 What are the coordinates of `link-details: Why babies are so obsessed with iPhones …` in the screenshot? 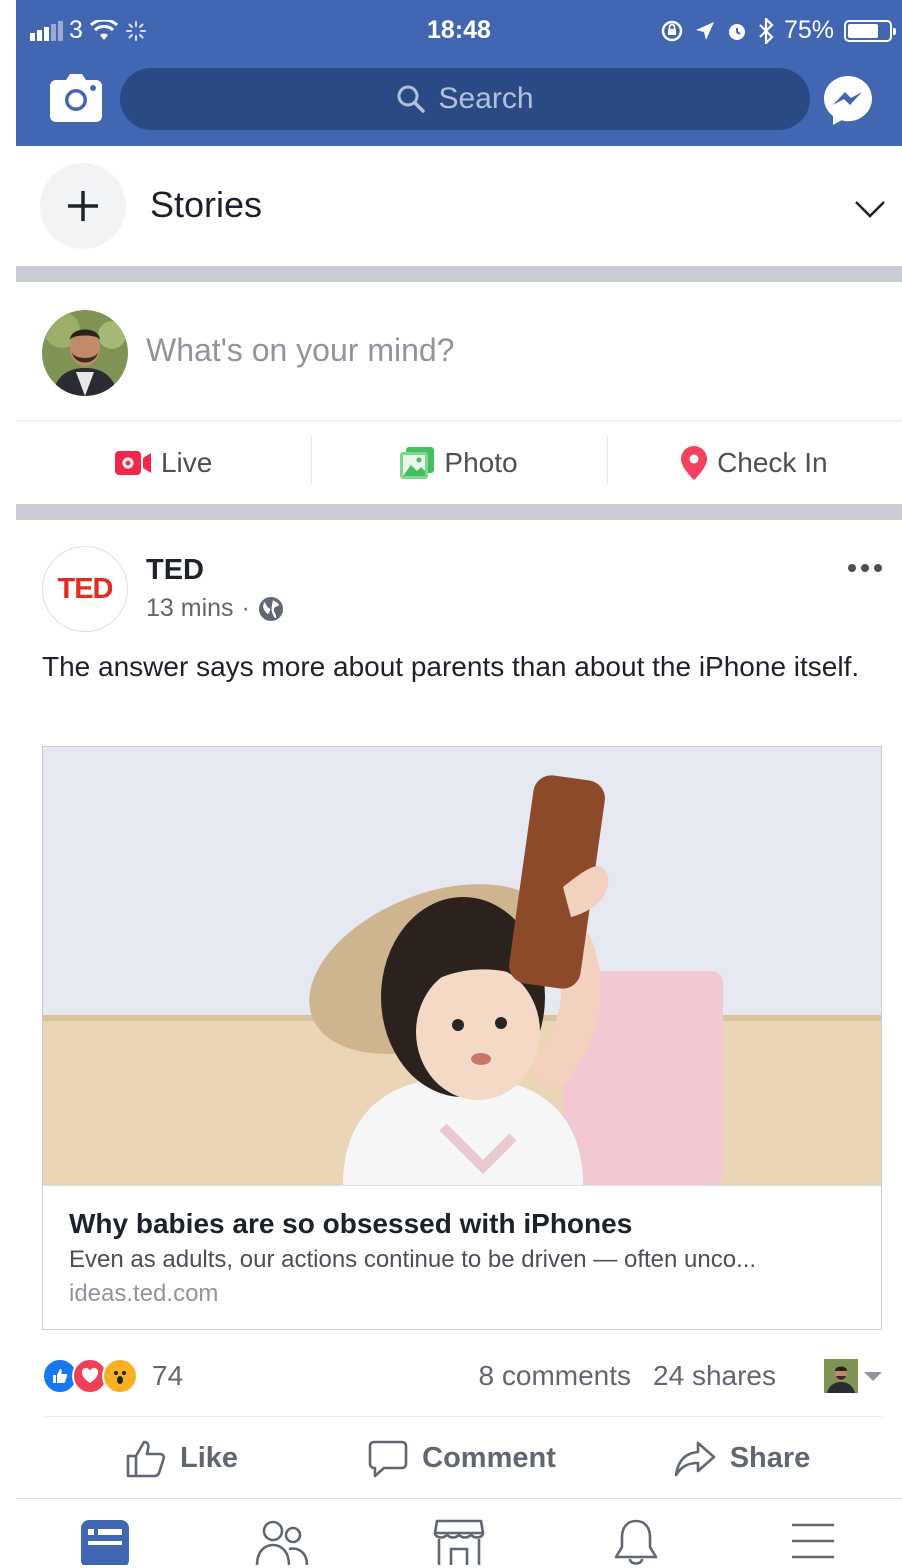 It's located at (462, 1257).